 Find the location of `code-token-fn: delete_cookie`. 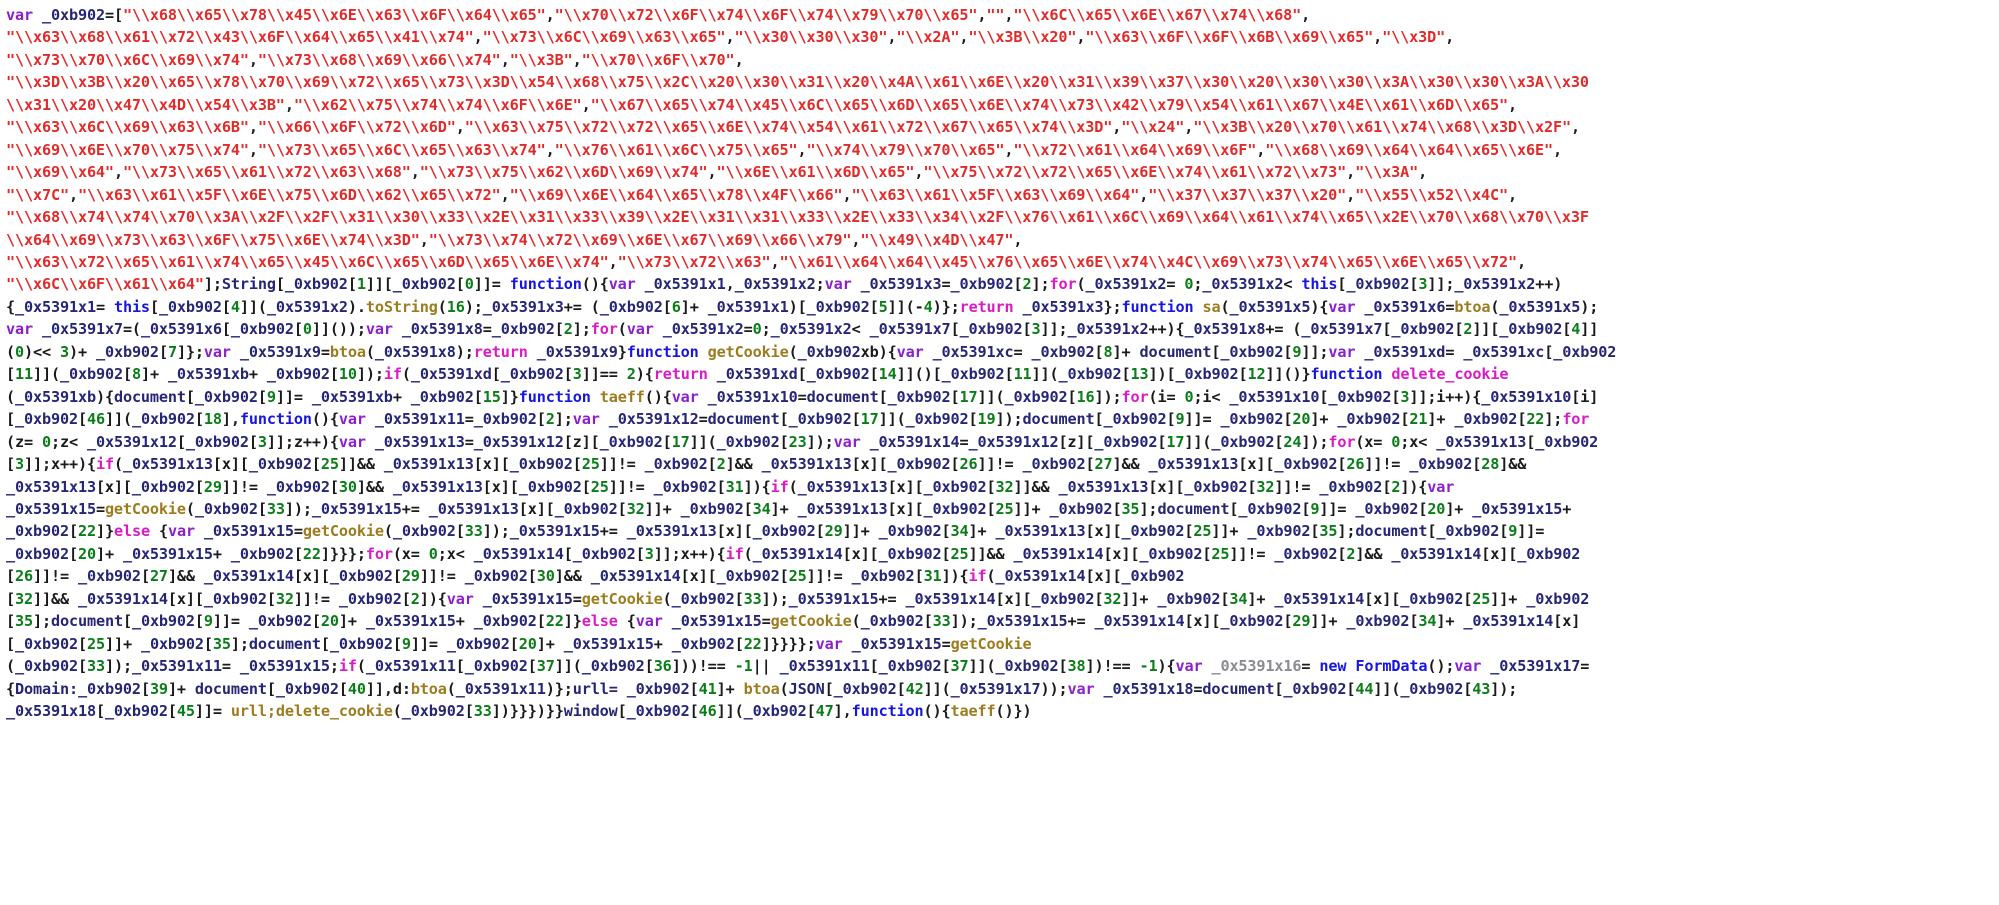

code-token-fn: delete_cookie is located at coordinates (334, 711).